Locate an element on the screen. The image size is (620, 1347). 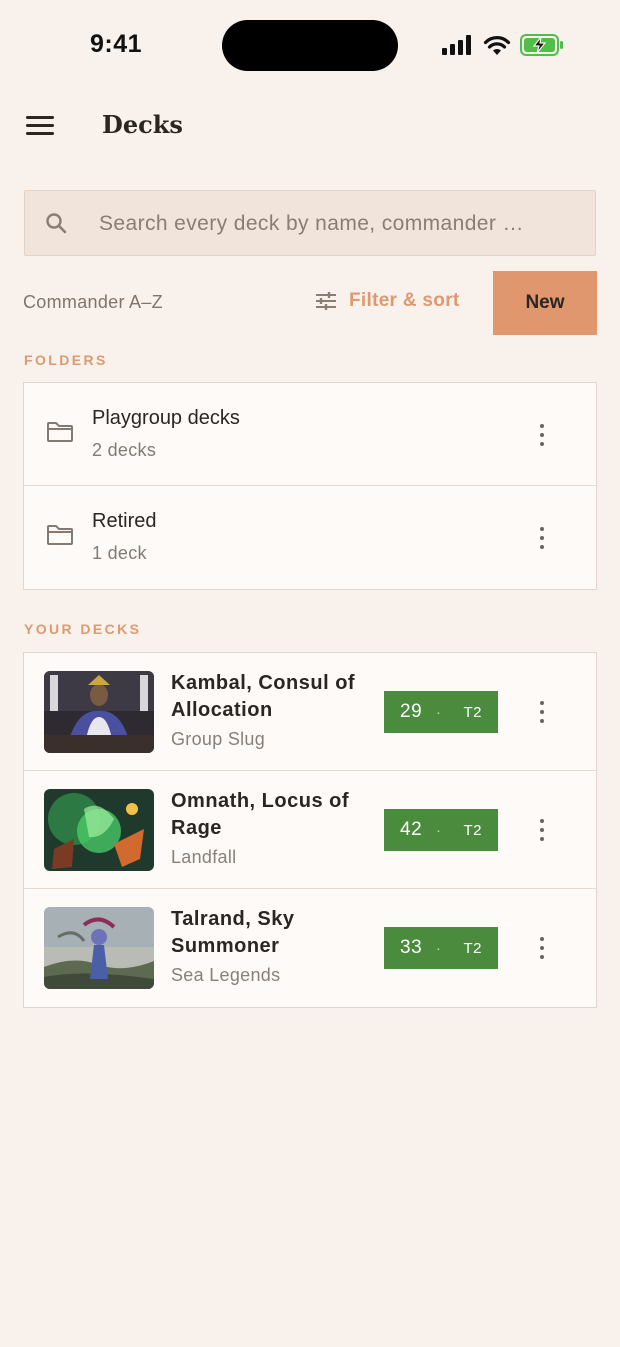
current-sort-label: Commander A–Z is located at coordinates (93, 302).